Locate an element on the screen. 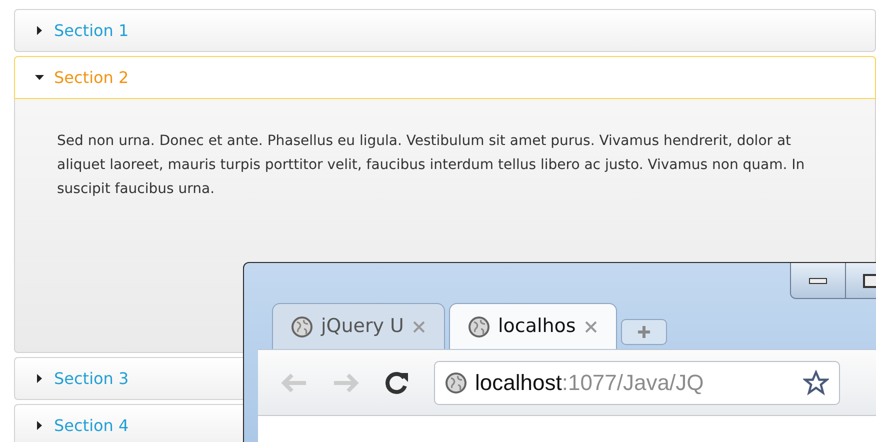  section-title: Section 4 is located at coordinates (91, 425).